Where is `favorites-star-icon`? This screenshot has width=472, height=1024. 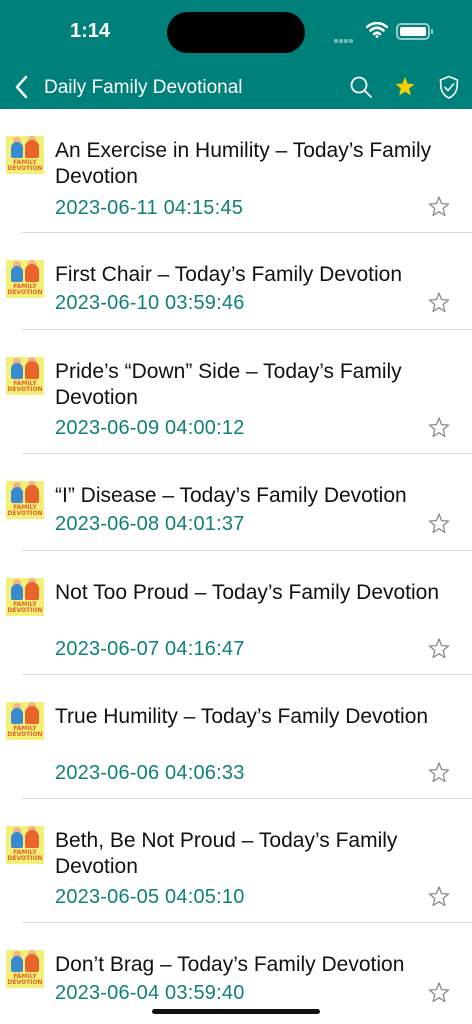
favorites-star-icon is located at coordinates (405, 87).